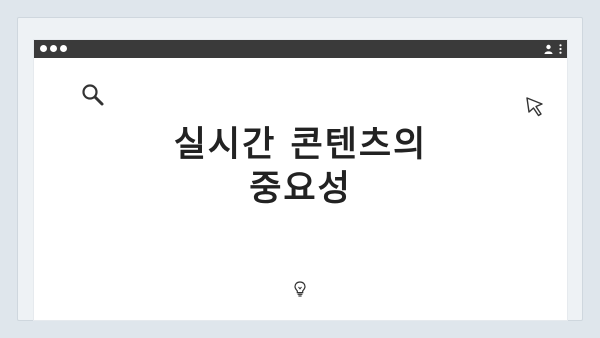  Describe the element at coordinates (300, 289) in the screenshot. I see `lightbulb-icon` at that location.